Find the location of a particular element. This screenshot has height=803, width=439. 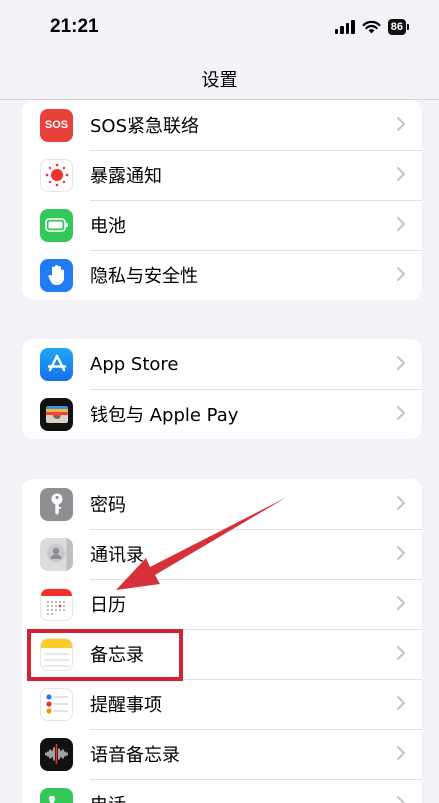

row-label: 语音备忘录 is located at coordinates (135, 755).